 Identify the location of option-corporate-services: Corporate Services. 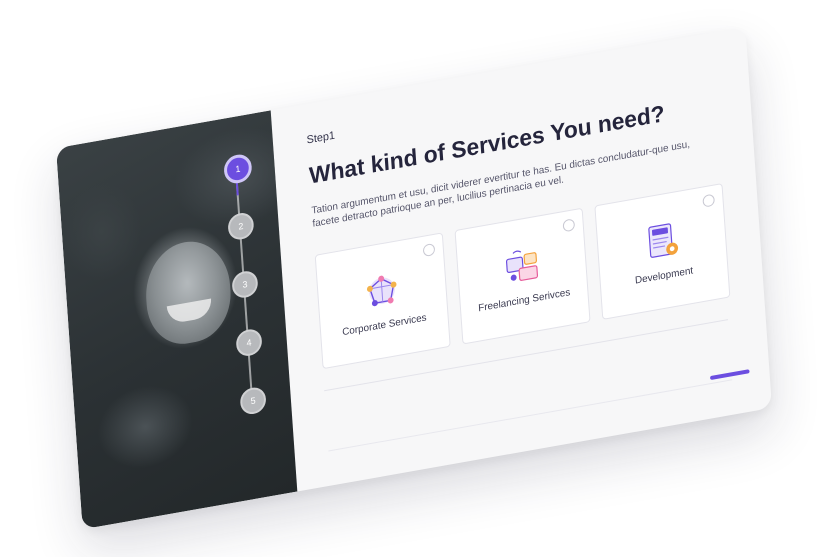
(382, 301).